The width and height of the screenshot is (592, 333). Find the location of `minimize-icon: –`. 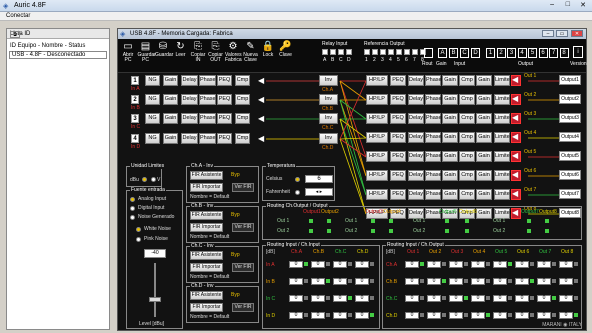

minimize-icon: – is located at coordinates (552, 4).